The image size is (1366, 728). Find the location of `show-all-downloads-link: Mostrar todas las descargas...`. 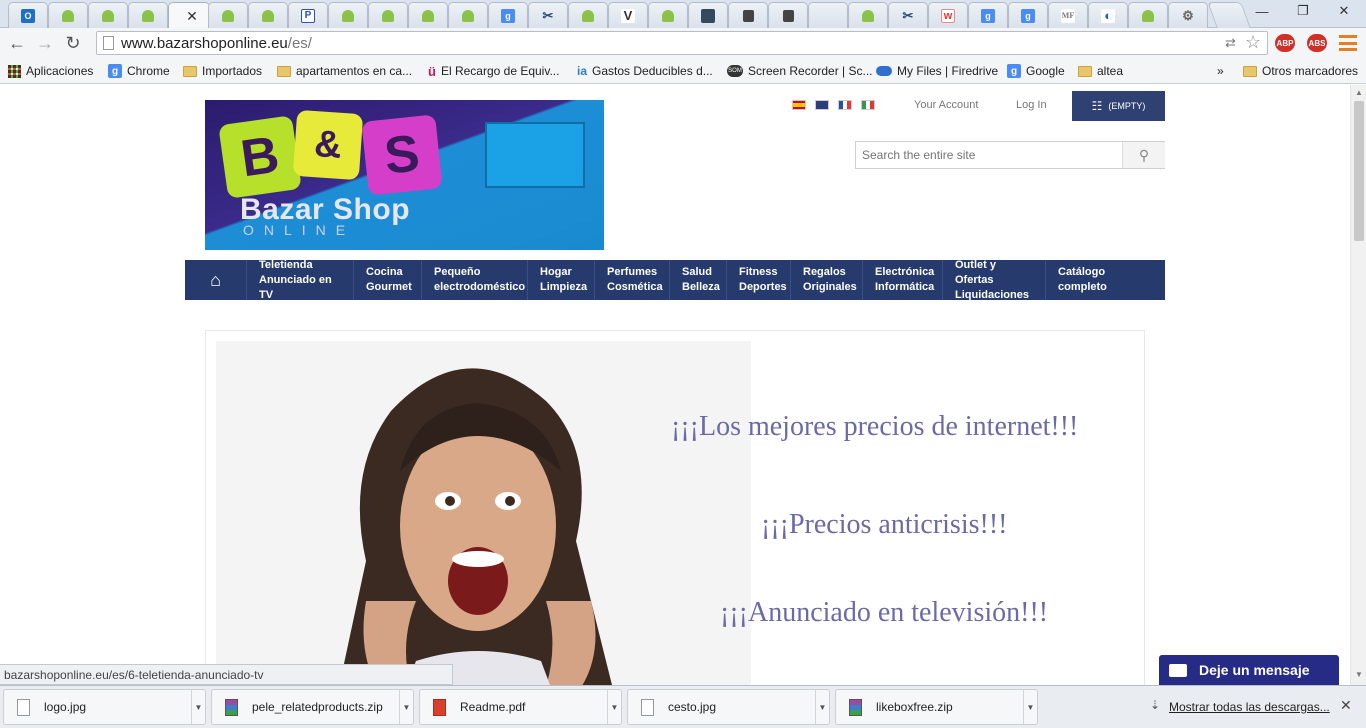

show-all-downloads-link: Mostrar todas las descargas... is located at coordinates (1249, 707).